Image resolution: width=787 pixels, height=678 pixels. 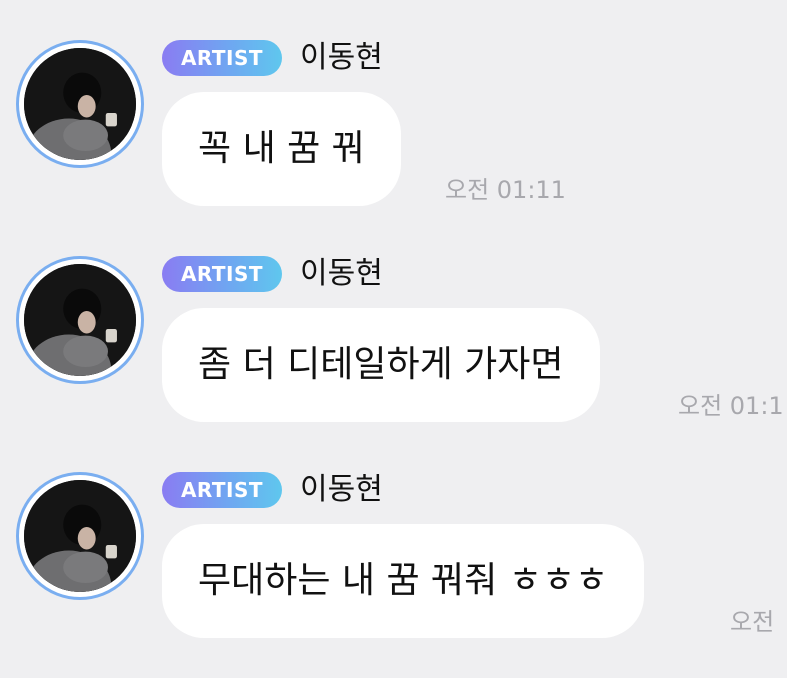 I want to click on message-bubble: 좀 더 디테일하게 가자면, so click(x=381, y=365).